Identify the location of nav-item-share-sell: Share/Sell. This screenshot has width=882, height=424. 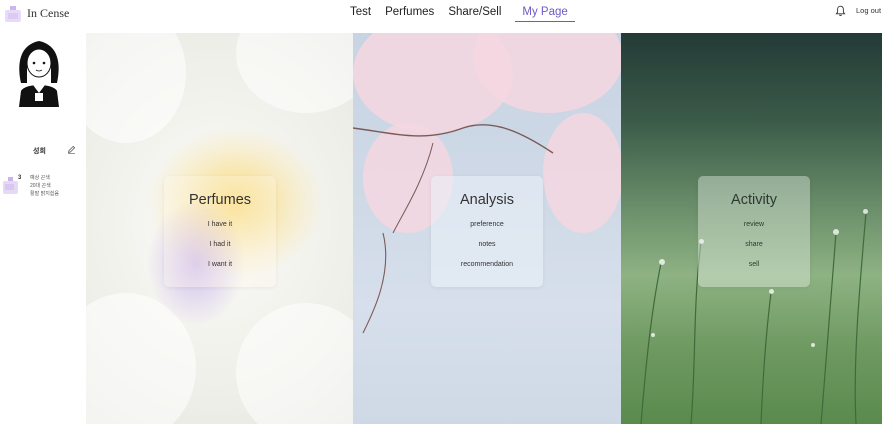
(474, 12).